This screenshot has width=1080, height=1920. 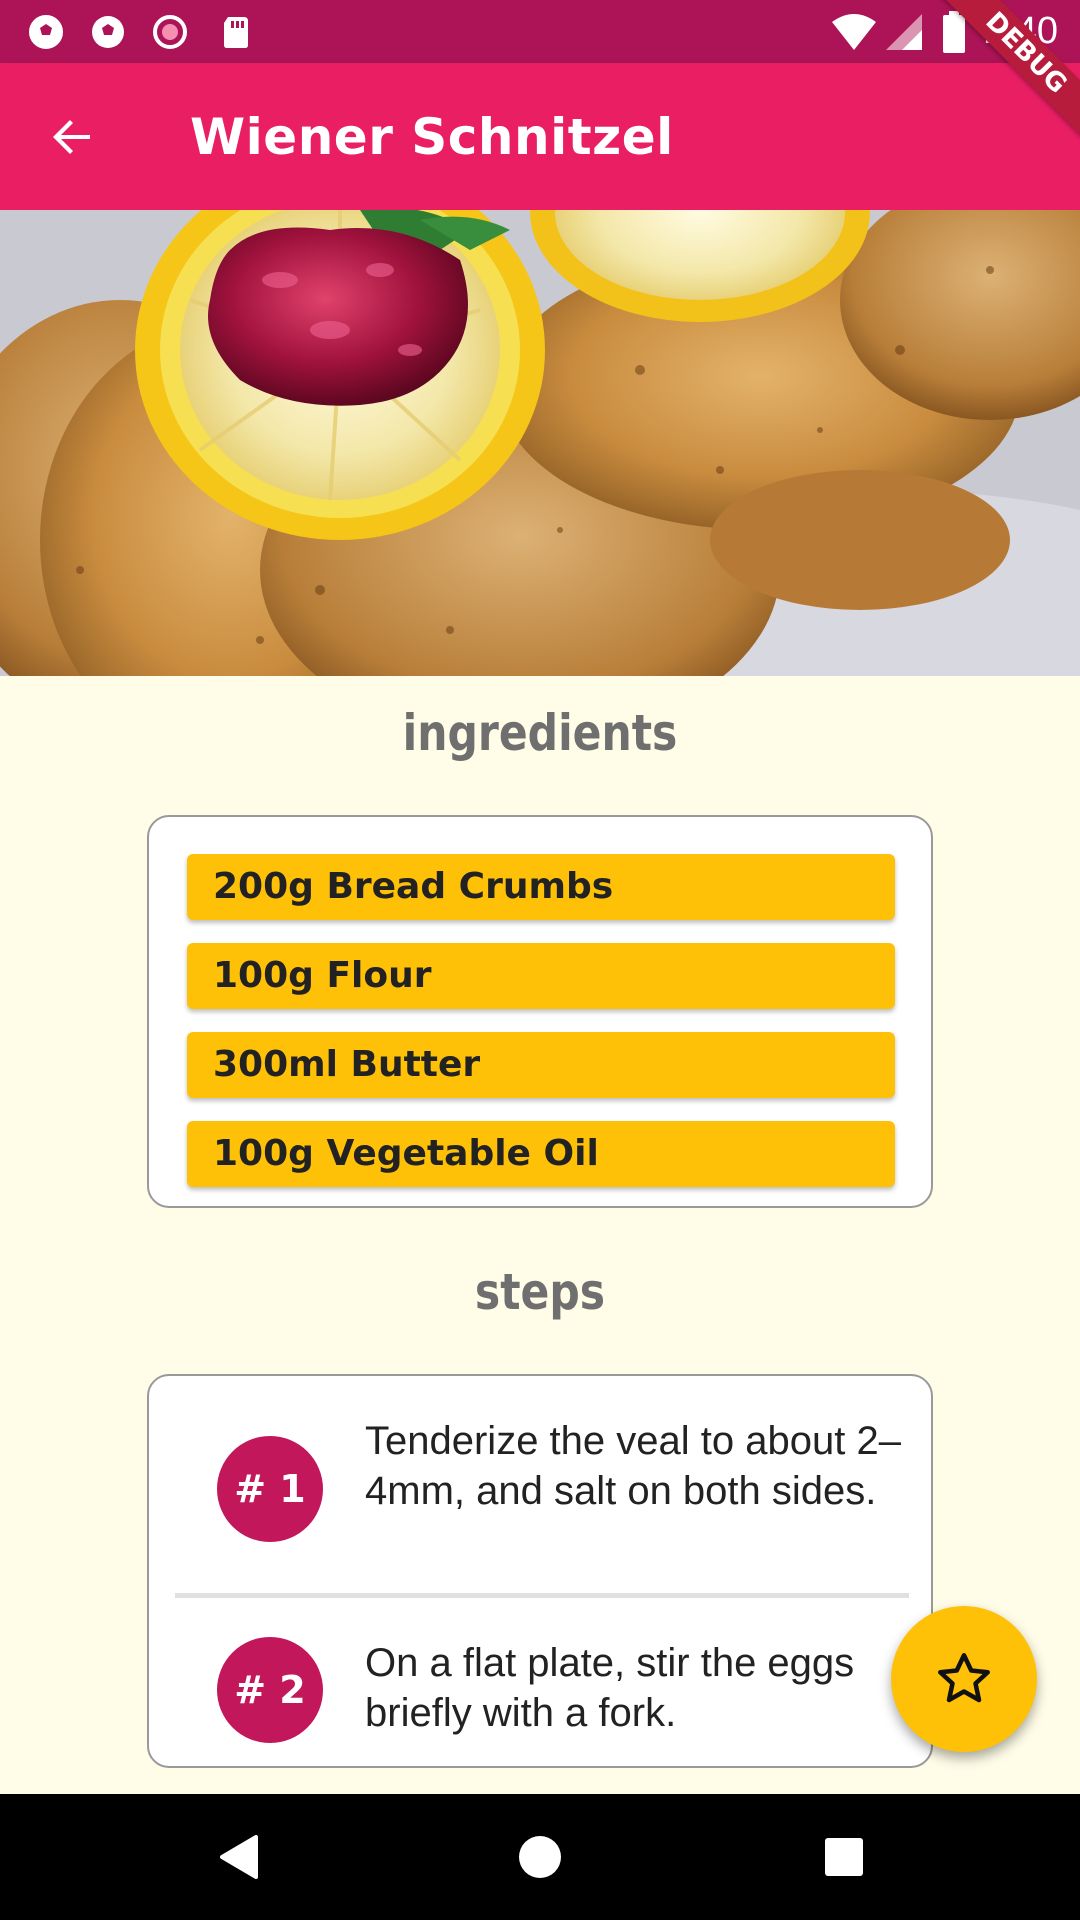 I want to click on steps-heading: steps, so click(x=540, y=1292).